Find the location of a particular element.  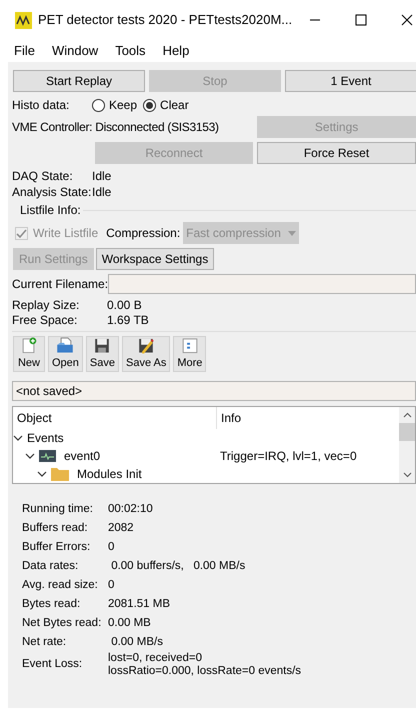

stat-label: Avg. read size: is located at coordinates (60, 585).